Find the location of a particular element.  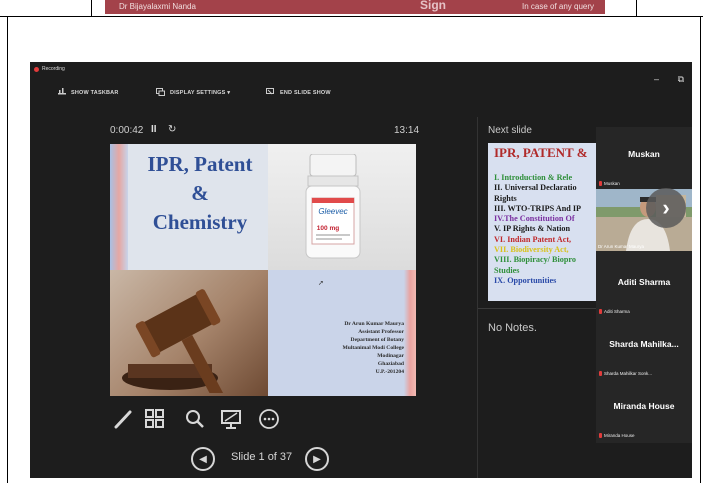

next-slide-label: Next slide is located at coordinates (510, 130).